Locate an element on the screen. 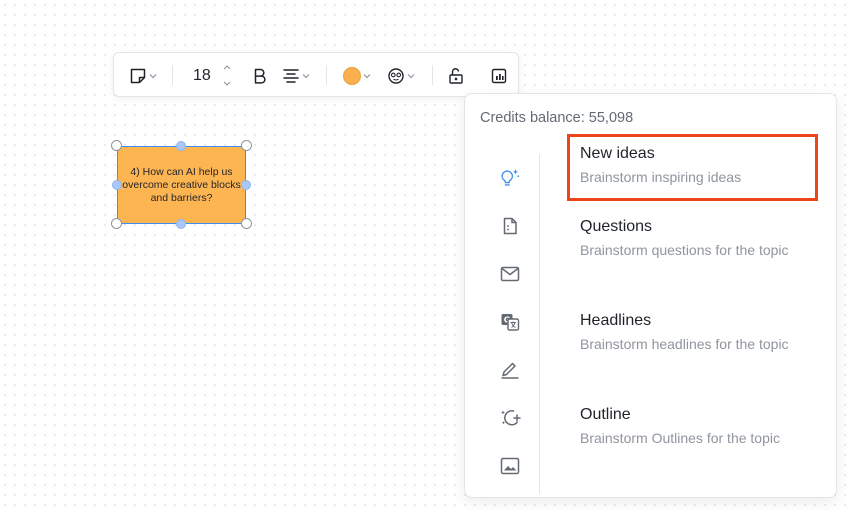 This screenshot has width=850, height=510. rail-ideas-button is located at coordinates (510, 178).